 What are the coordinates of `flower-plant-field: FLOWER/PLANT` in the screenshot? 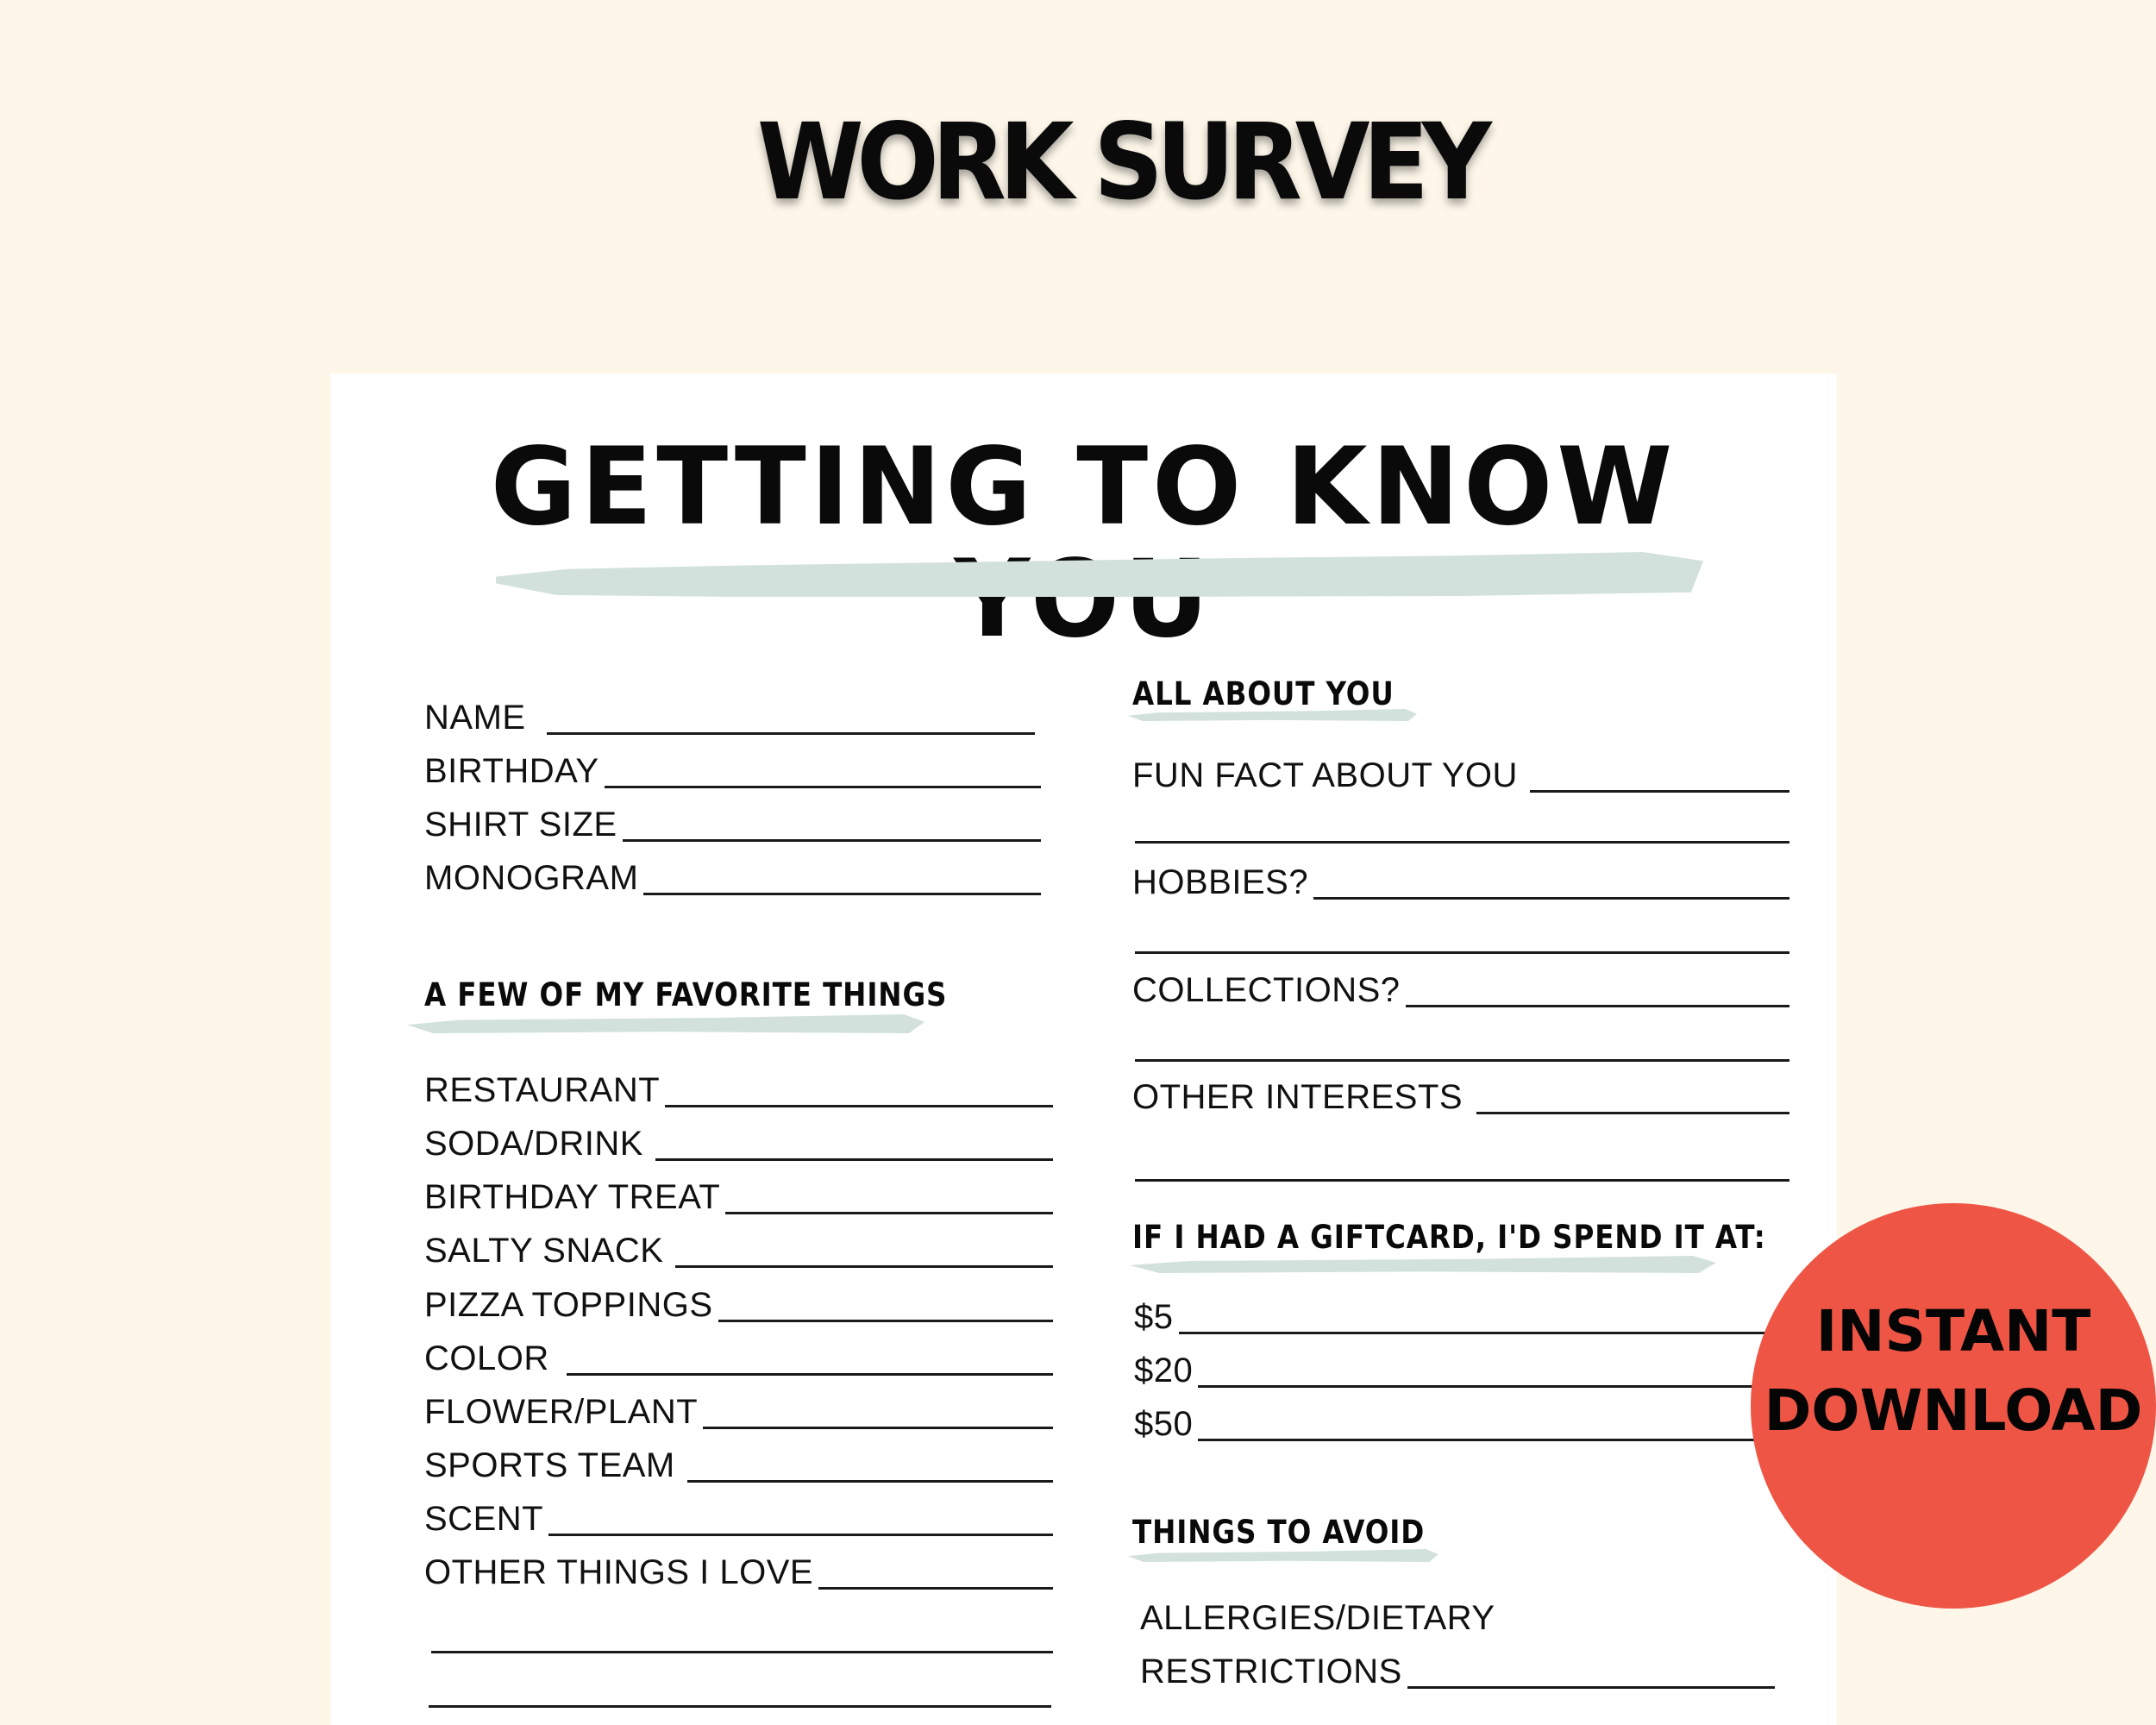 It's located at (738, 1411).